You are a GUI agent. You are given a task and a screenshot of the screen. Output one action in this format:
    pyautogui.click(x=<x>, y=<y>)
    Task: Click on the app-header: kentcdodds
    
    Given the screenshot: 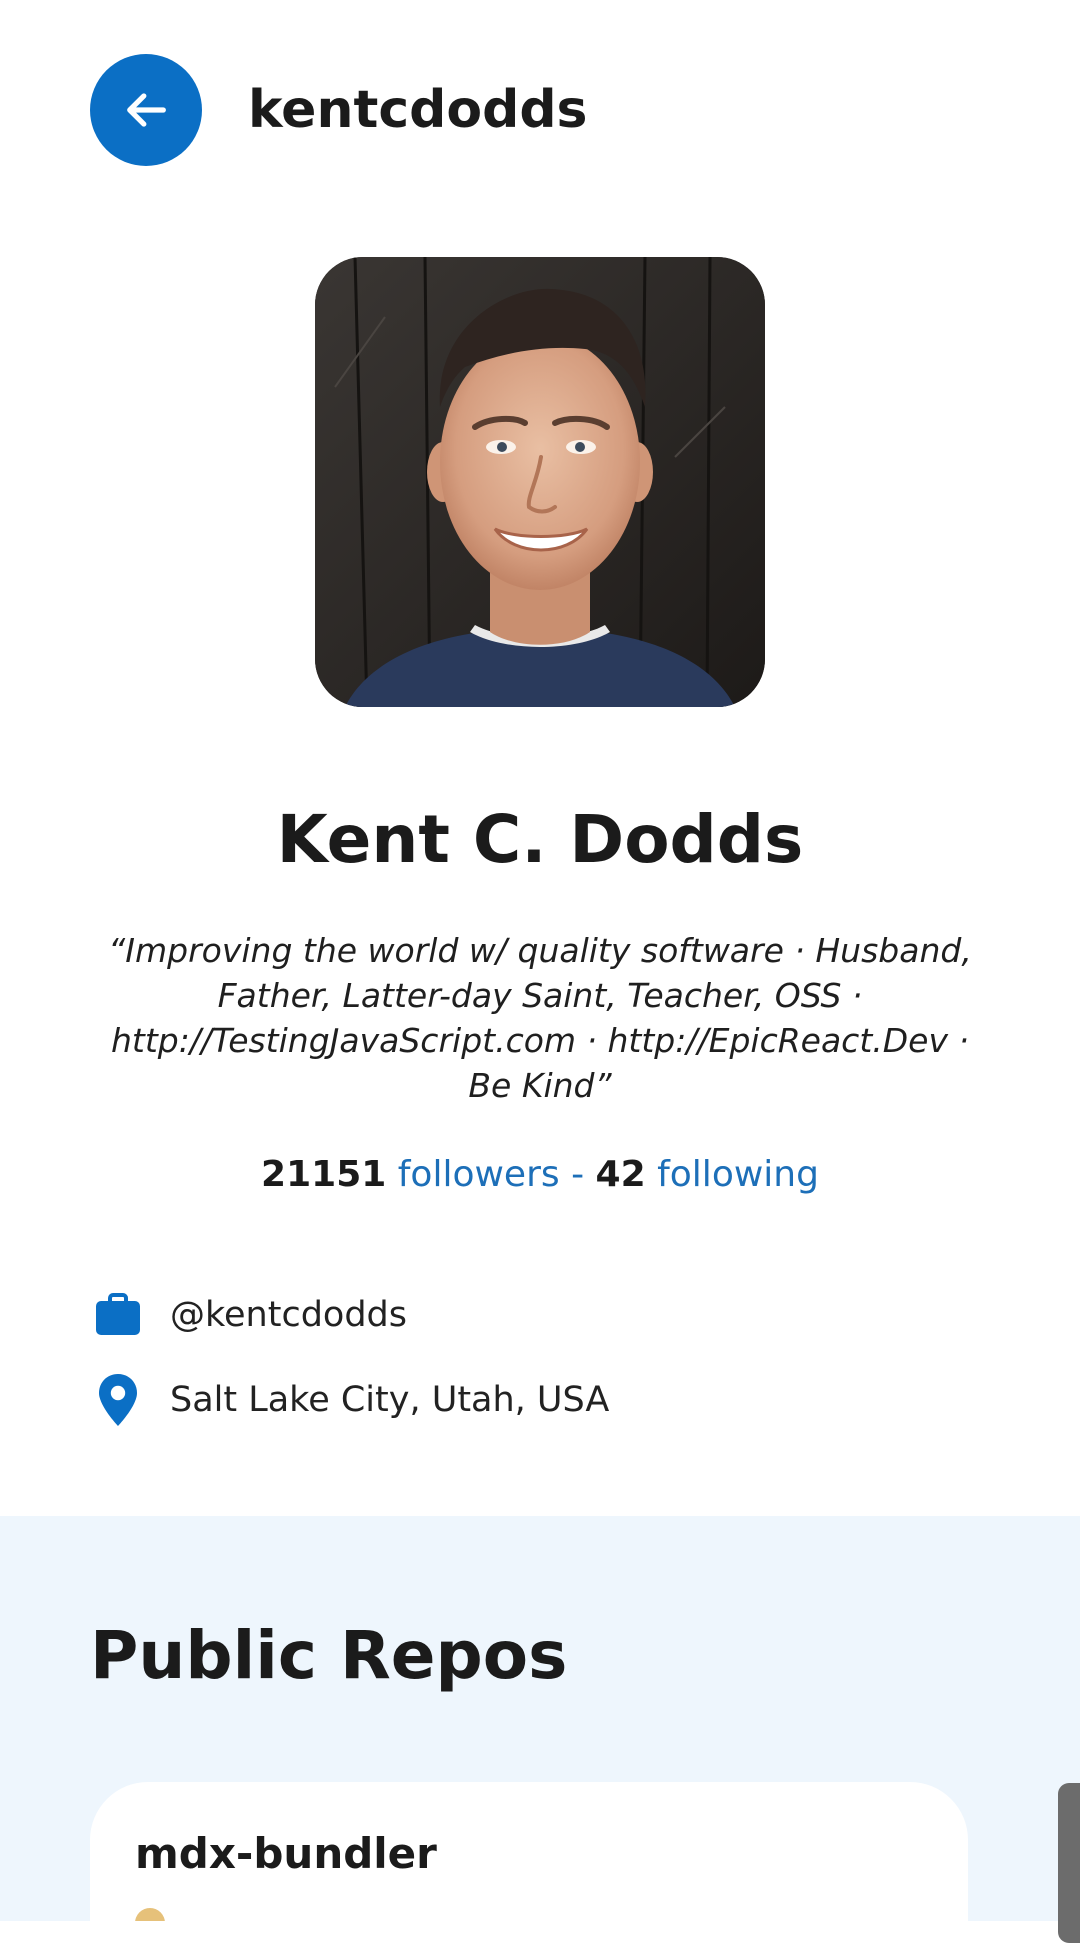 What is the action you would take?
    pyautogui.click(x=540, y=110)
    